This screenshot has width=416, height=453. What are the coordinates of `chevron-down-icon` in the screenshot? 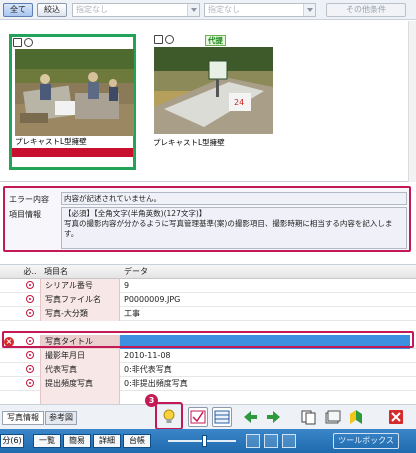 It's located at (193, 10).